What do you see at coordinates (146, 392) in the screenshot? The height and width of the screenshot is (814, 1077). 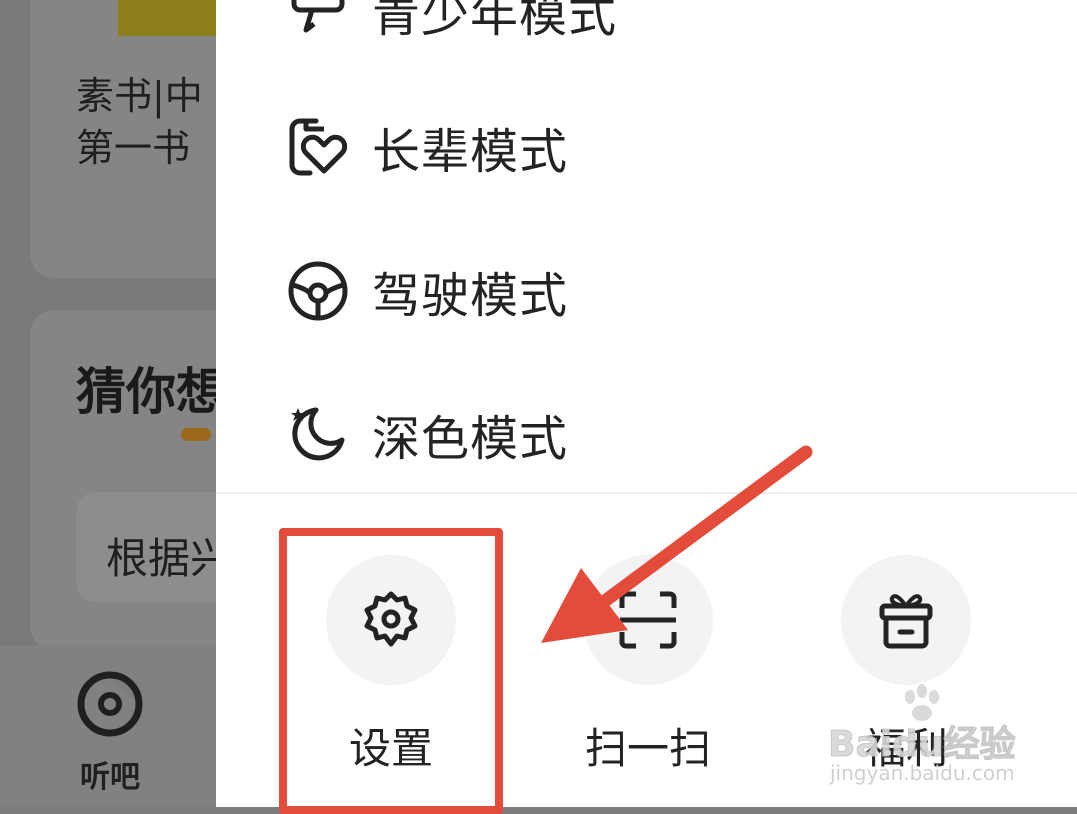 I see `section-title: 猜你想` at bounding box center [146, 392].